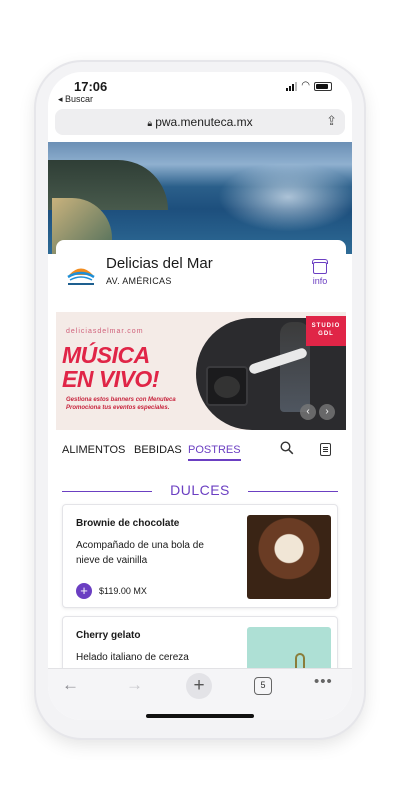  Describe the element at coordinates (293, 491) in the screenshot. I see `section-divider-right` at that location.